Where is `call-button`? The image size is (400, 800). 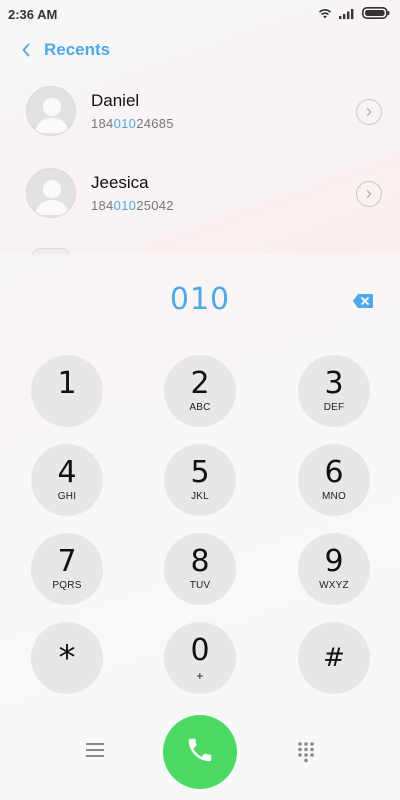
call-button is located at coordinates (200, 752).